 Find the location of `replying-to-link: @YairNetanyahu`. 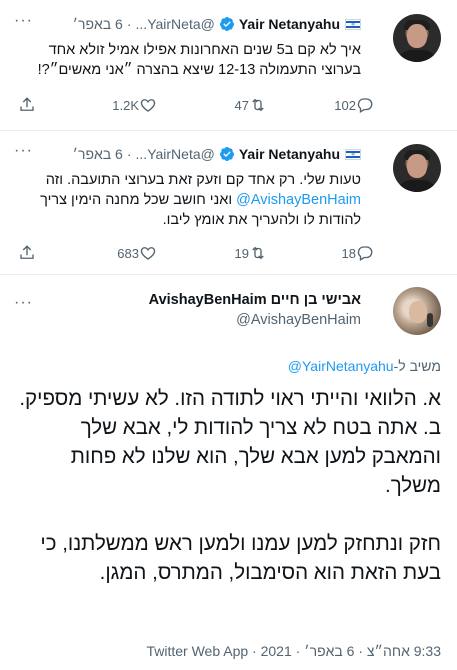

replying-to-link: @YairNetanyahu is located at coordinates (341, 366).